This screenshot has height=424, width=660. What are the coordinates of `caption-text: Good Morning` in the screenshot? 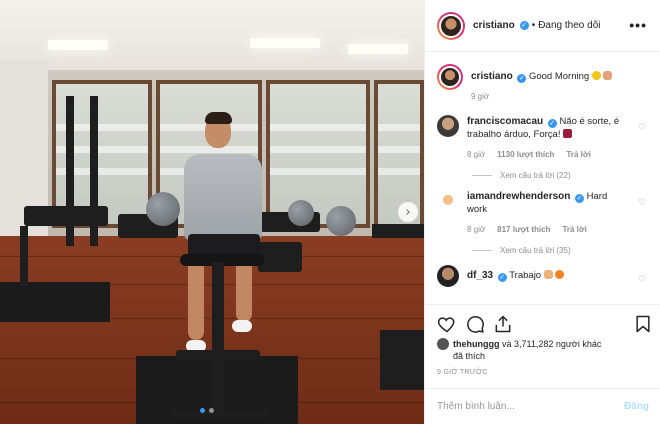 It's located at (559, 76).